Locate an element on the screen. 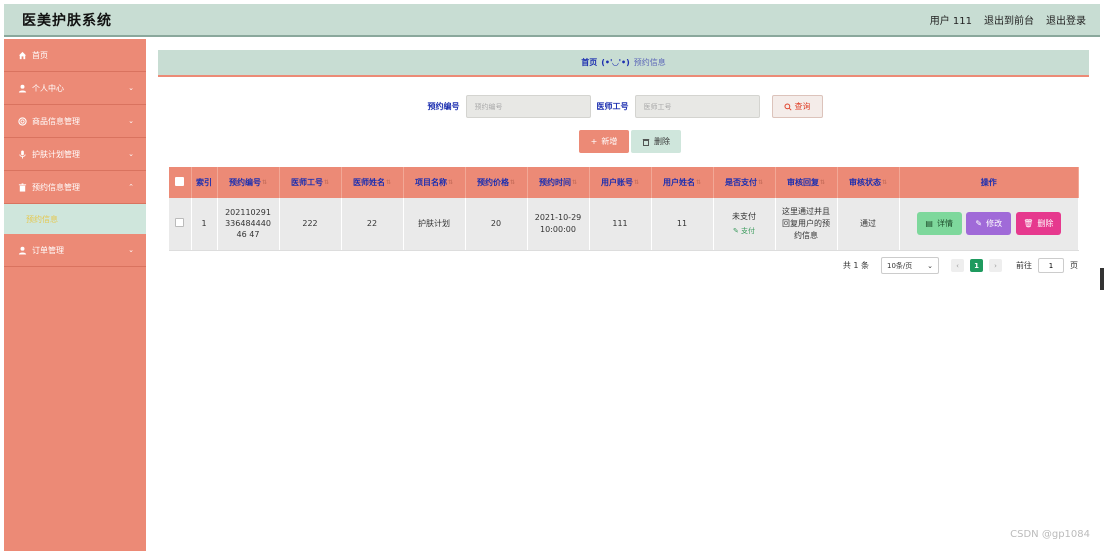 Image resolution: width=1104 pixels, height=551 pixels. goto-page-input is located at coordinates (1051, 265).